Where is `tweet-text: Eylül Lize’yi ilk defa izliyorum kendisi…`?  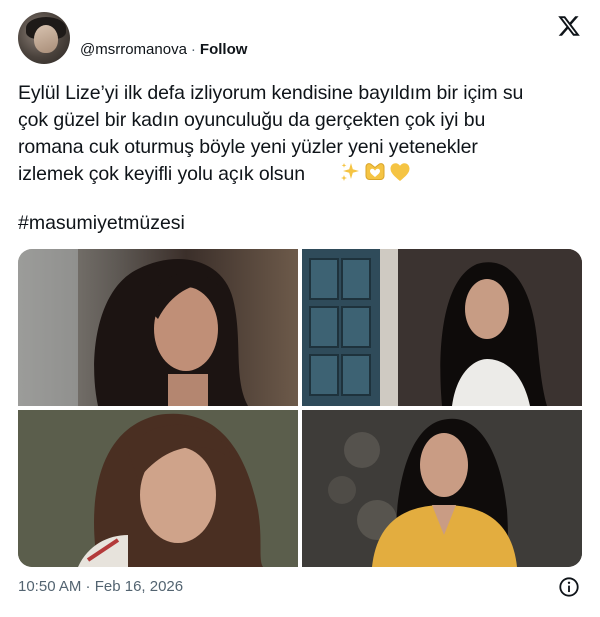
tweet-text: Eylül Lize’yi ilk defa izliyorum kendisi… is located at coordinates (271, 133).